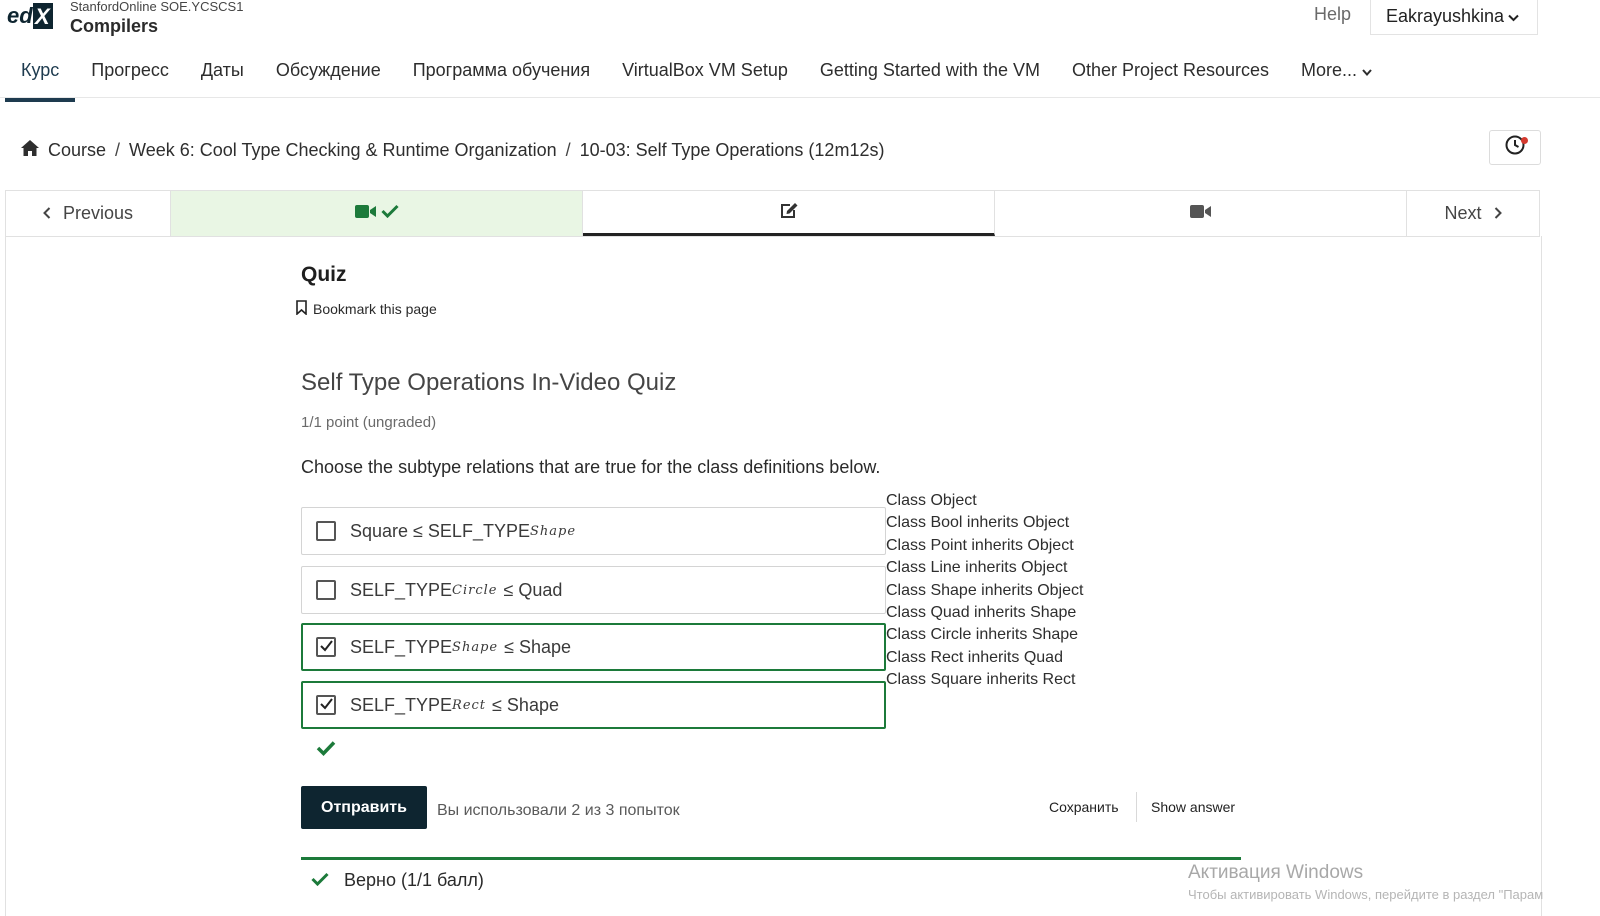  I want to click on username: Eakrayushkina, so click(1445, 16).